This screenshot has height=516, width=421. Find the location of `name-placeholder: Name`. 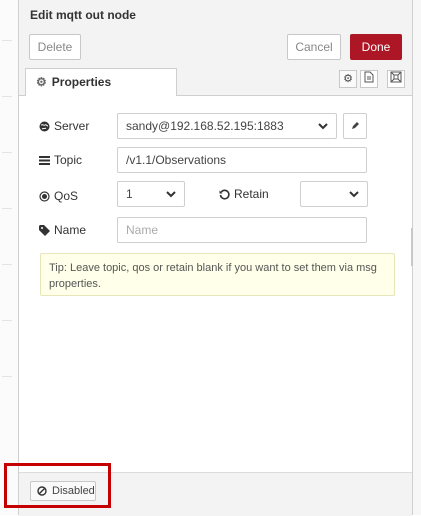

name-placeholder: Name is located at coordinates (142, 230).